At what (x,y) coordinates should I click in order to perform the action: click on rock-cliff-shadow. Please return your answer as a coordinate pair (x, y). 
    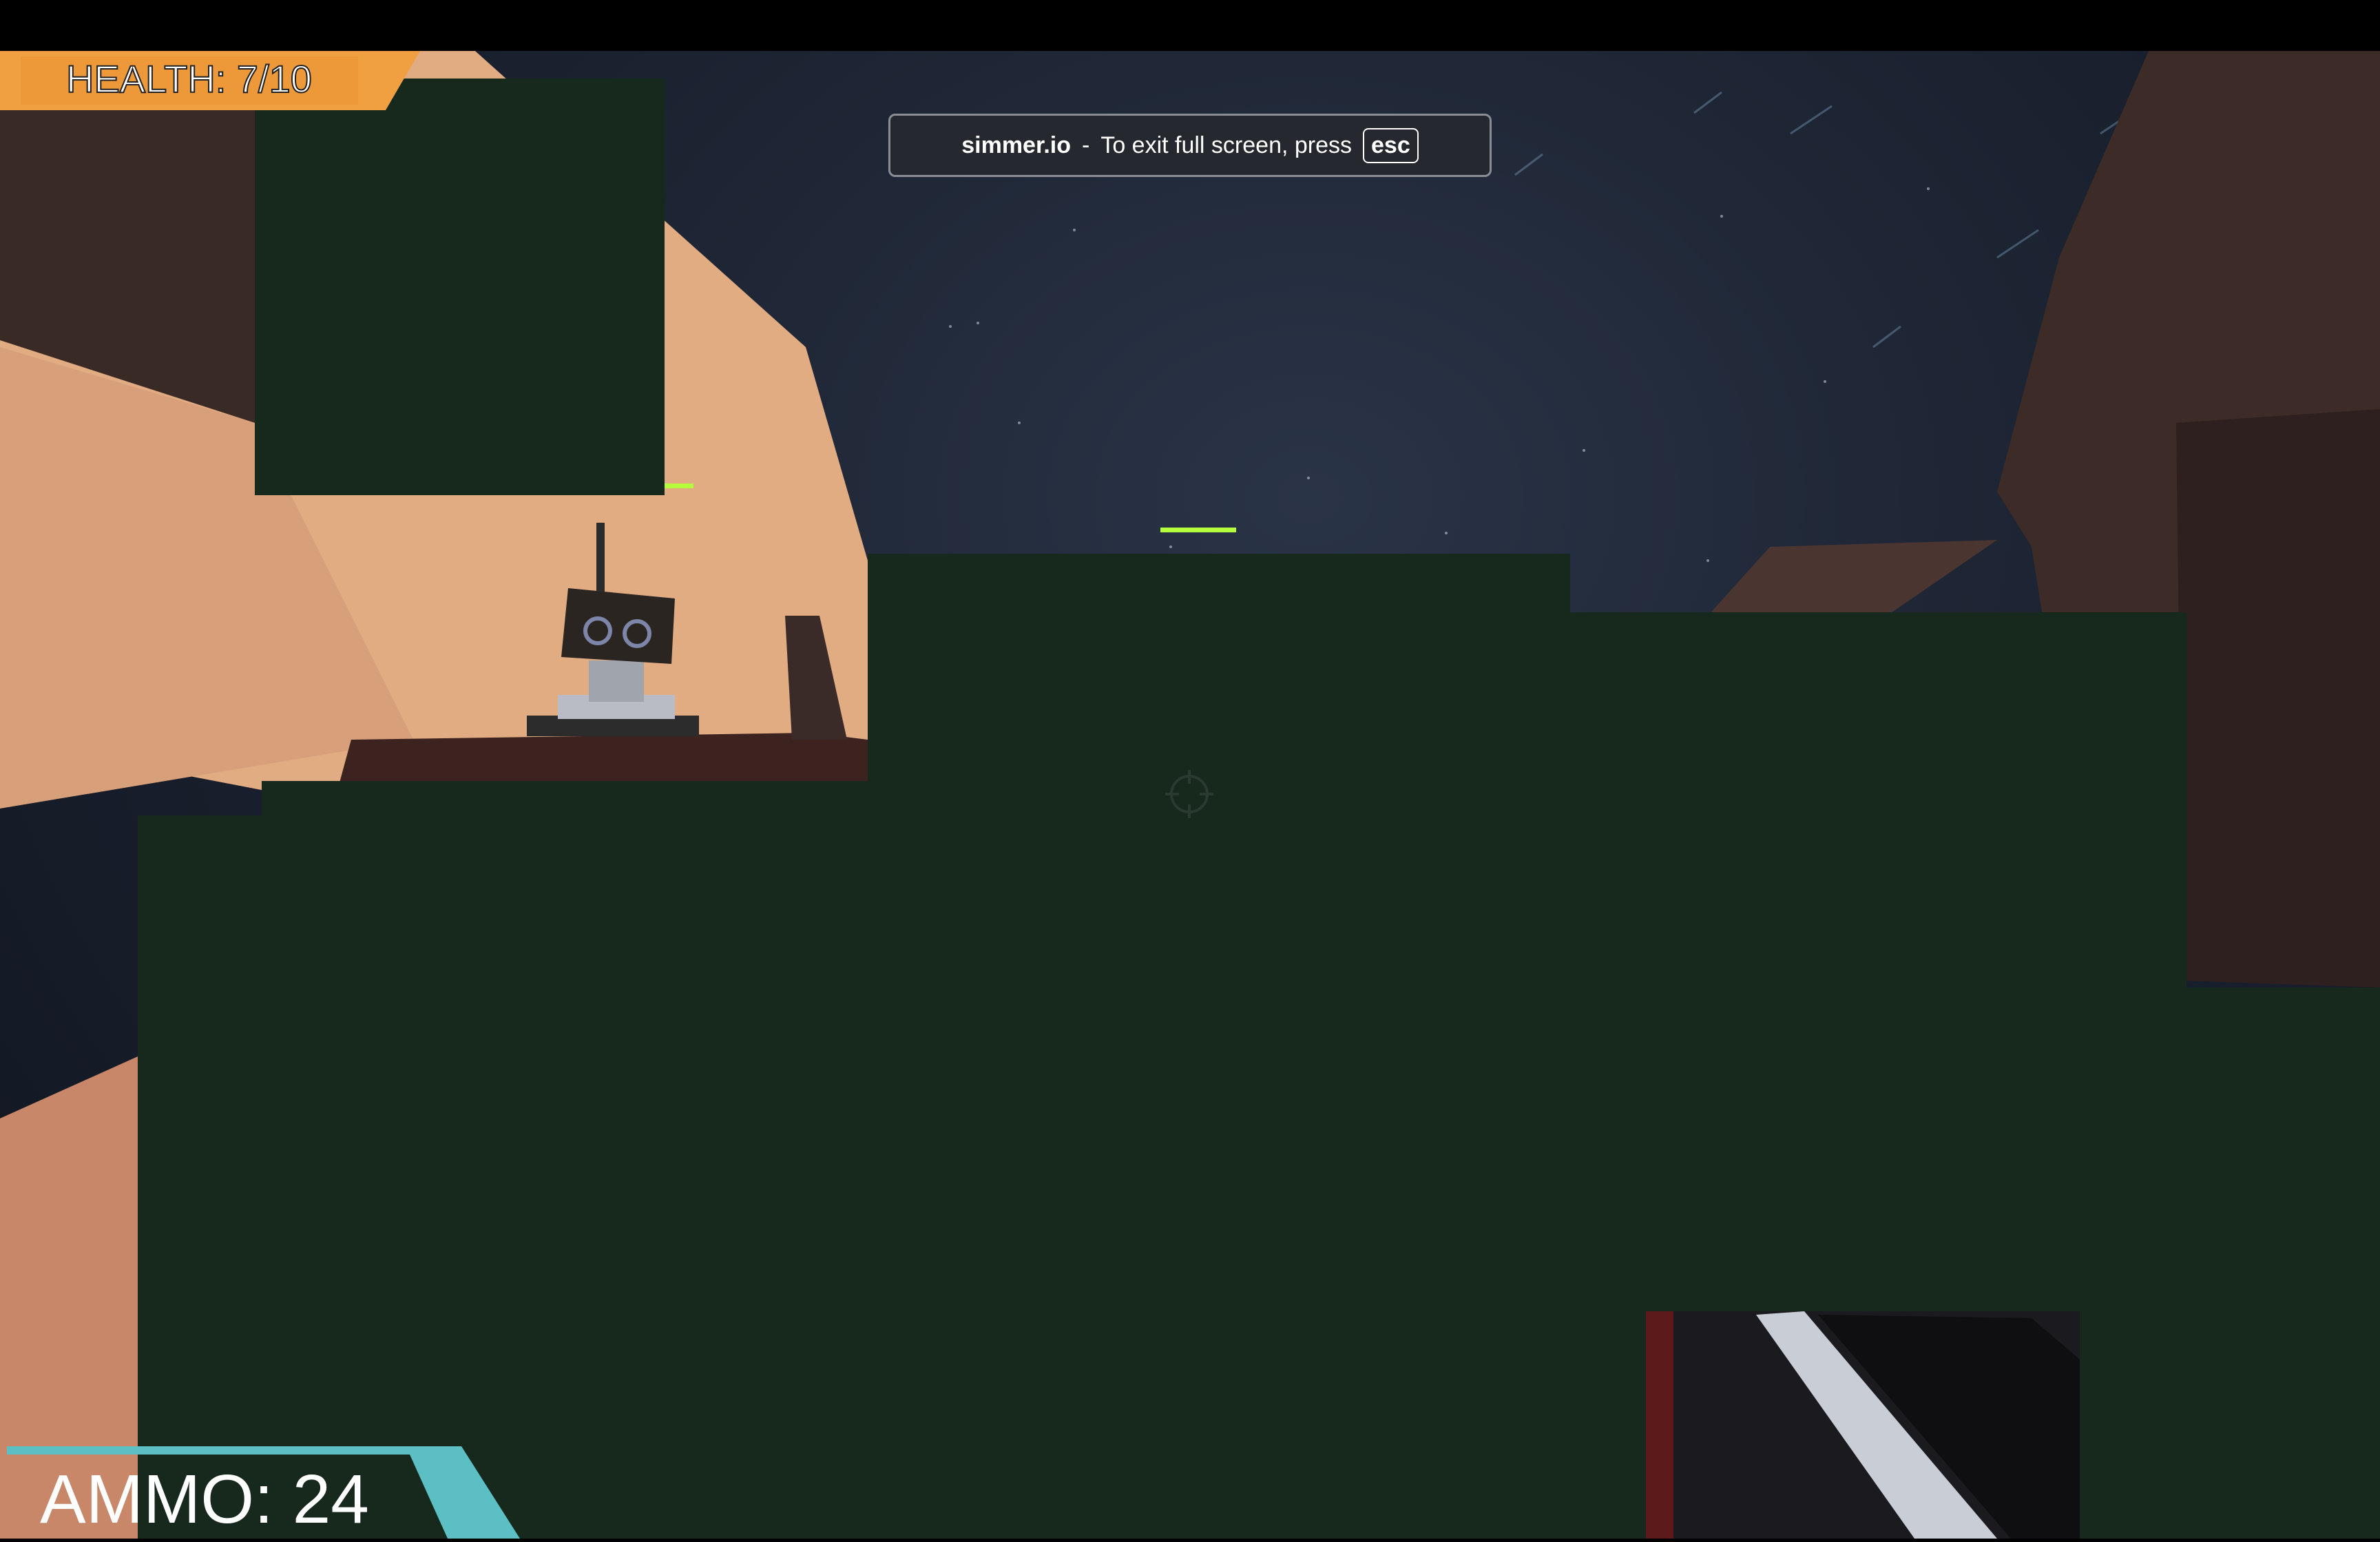
    Looking at the image, I should click on (2278, 698).